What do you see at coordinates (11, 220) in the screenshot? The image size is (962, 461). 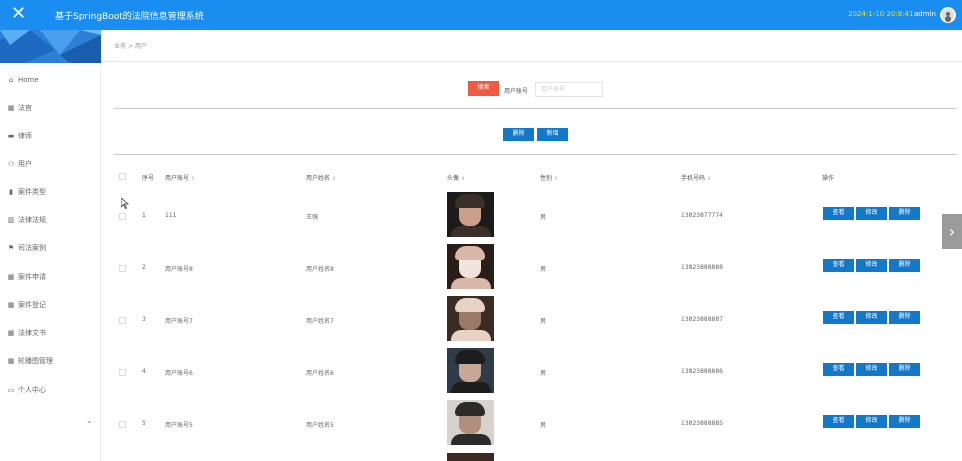 I see `bar-chart-icon: ▥` at bounding box center [11, 220].